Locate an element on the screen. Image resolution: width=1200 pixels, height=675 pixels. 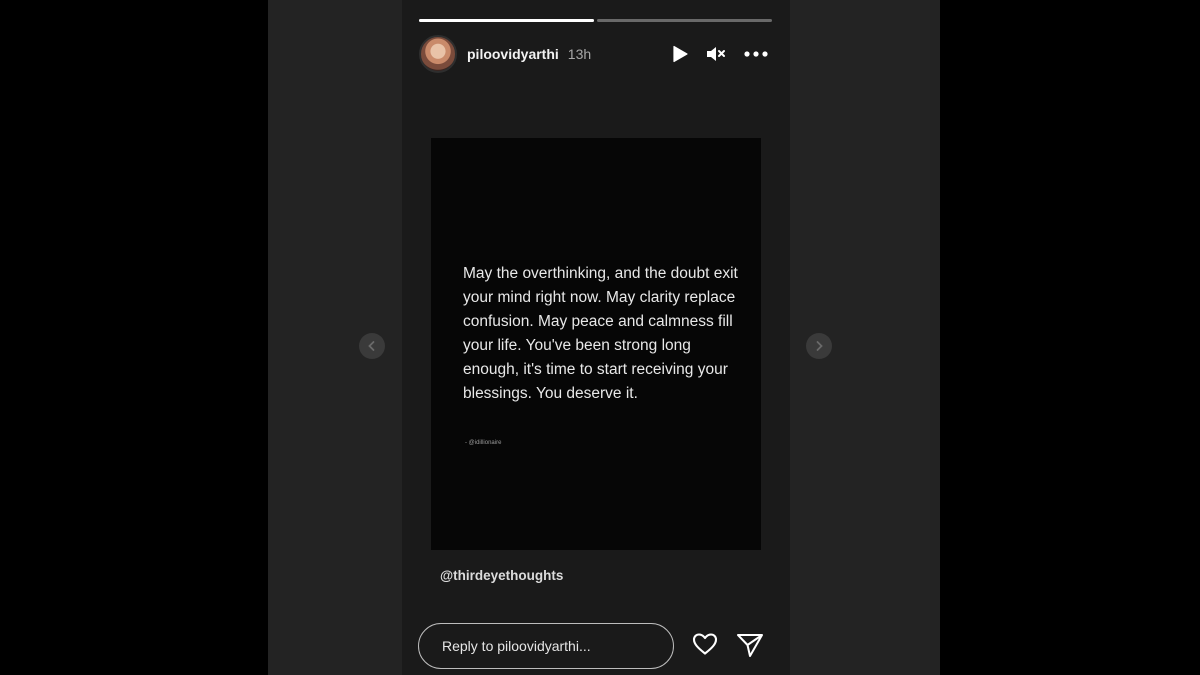
play-icon is located at coordinates (680, 54).